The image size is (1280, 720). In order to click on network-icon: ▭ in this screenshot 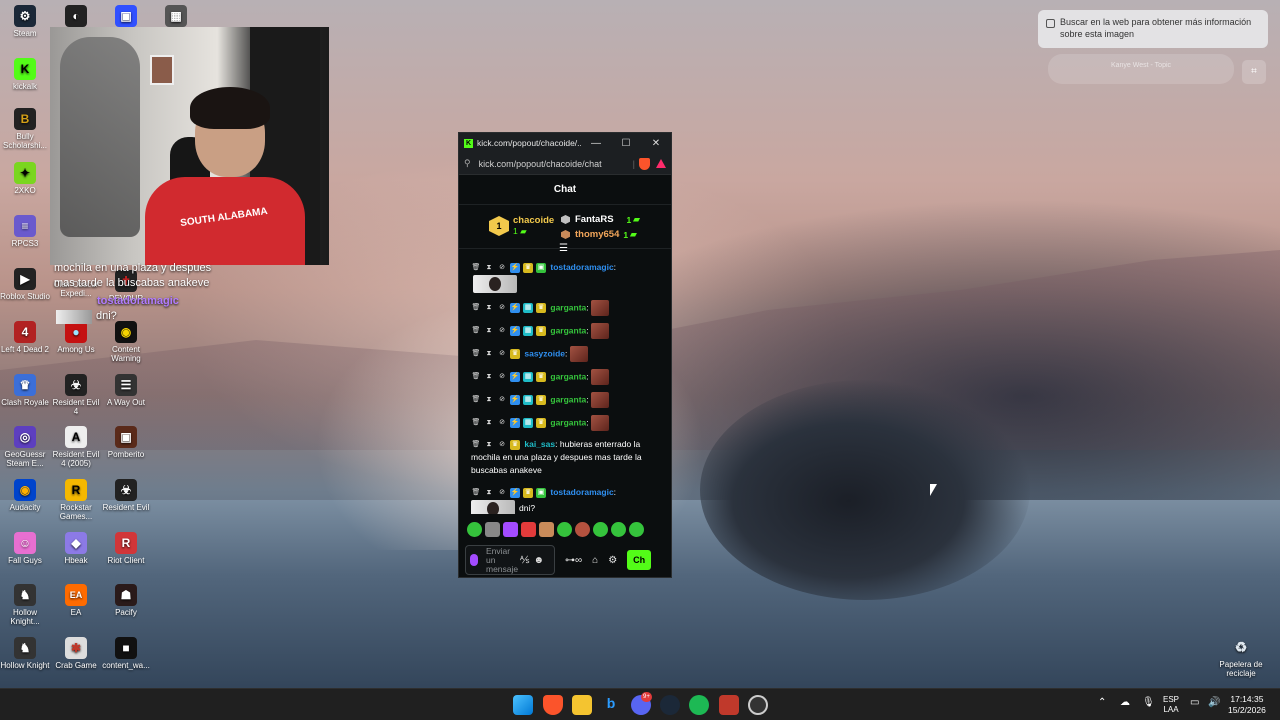, I will do `click(1194, 703)`.